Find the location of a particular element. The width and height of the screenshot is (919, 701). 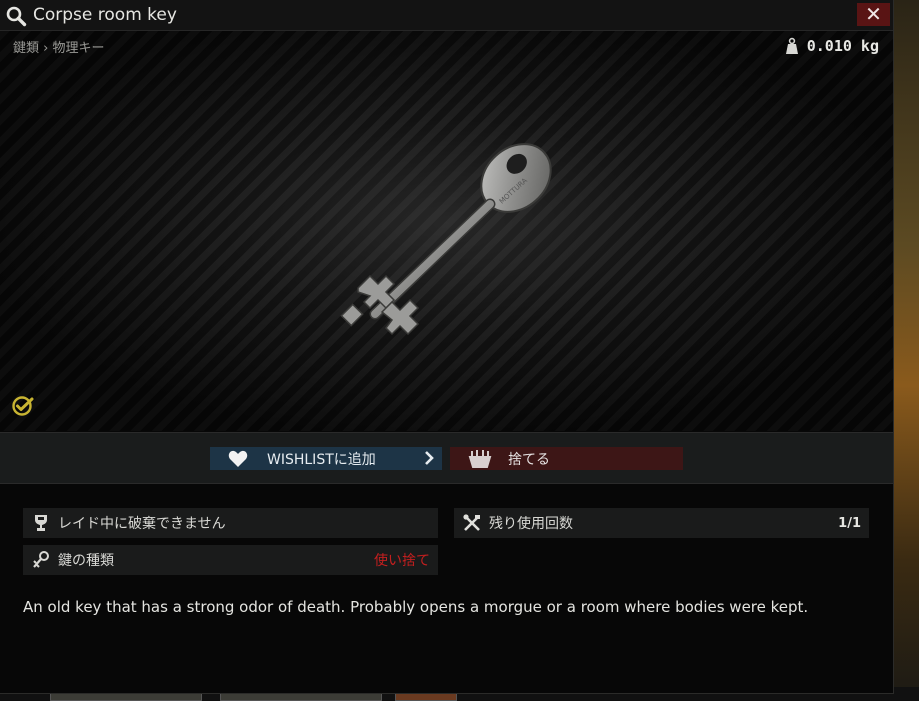

item-weight: 0.010 kg is located at coordinates (831, 46).